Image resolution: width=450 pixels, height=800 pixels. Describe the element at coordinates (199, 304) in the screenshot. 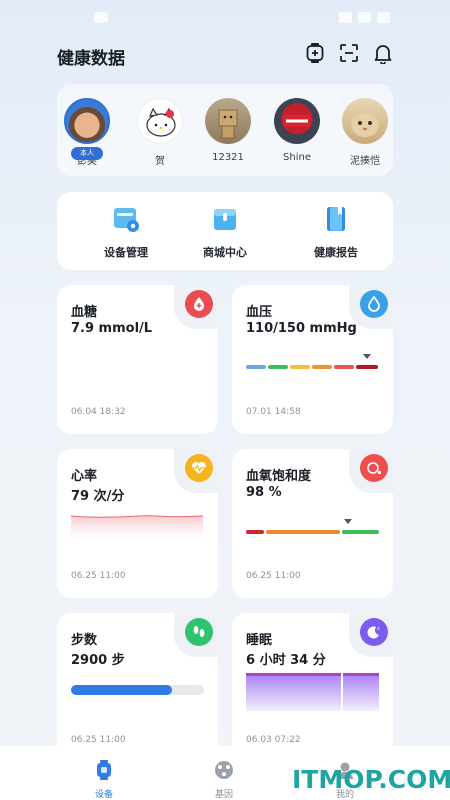

I see `blood-drop-icon` at that location.